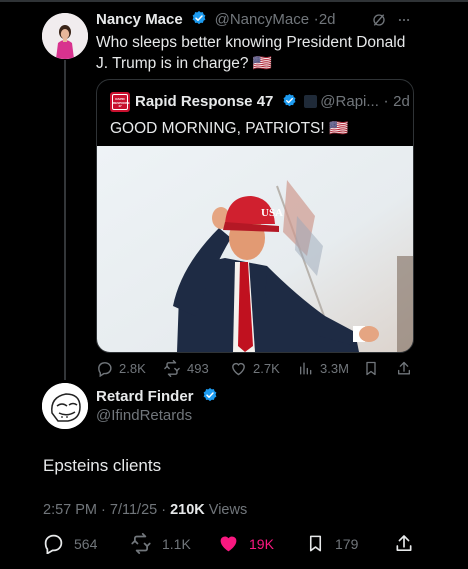 This screenshot has height=569, width=468. What do you see at coordinates (334, 368) in the screenshot?
I see `views-count: 3.3M` at bounding box center [334, 368].